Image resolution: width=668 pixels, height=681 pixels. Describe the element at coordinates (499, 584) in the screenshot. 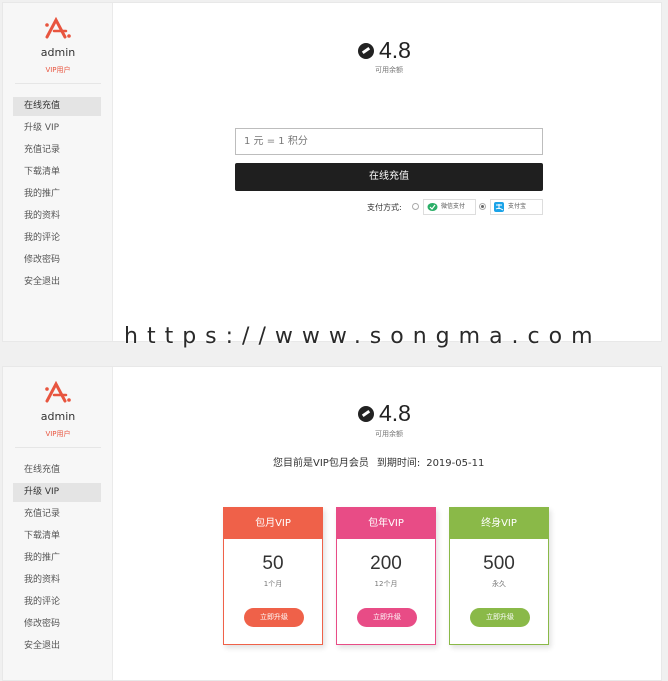

I see `plan-period: 永久` at that location.